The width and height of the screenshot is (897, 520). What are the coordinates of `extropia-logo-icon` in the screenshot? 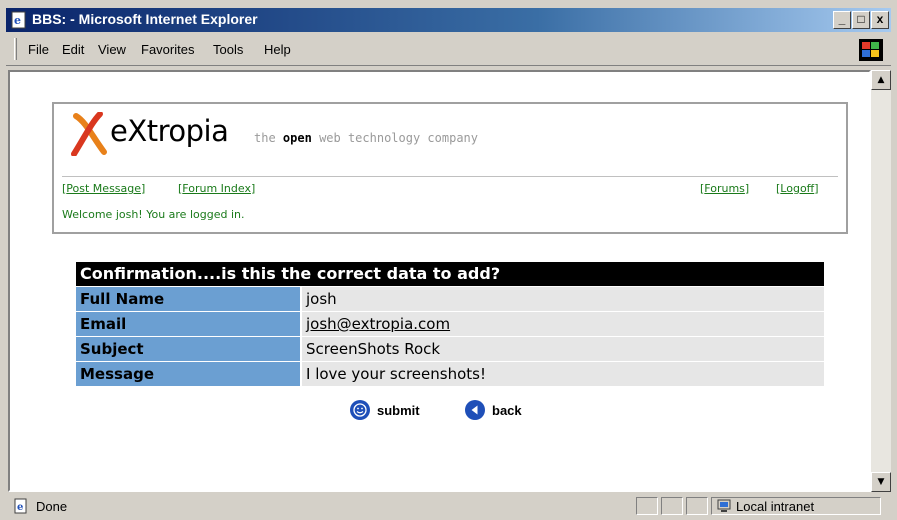 It's located at (89, 134).